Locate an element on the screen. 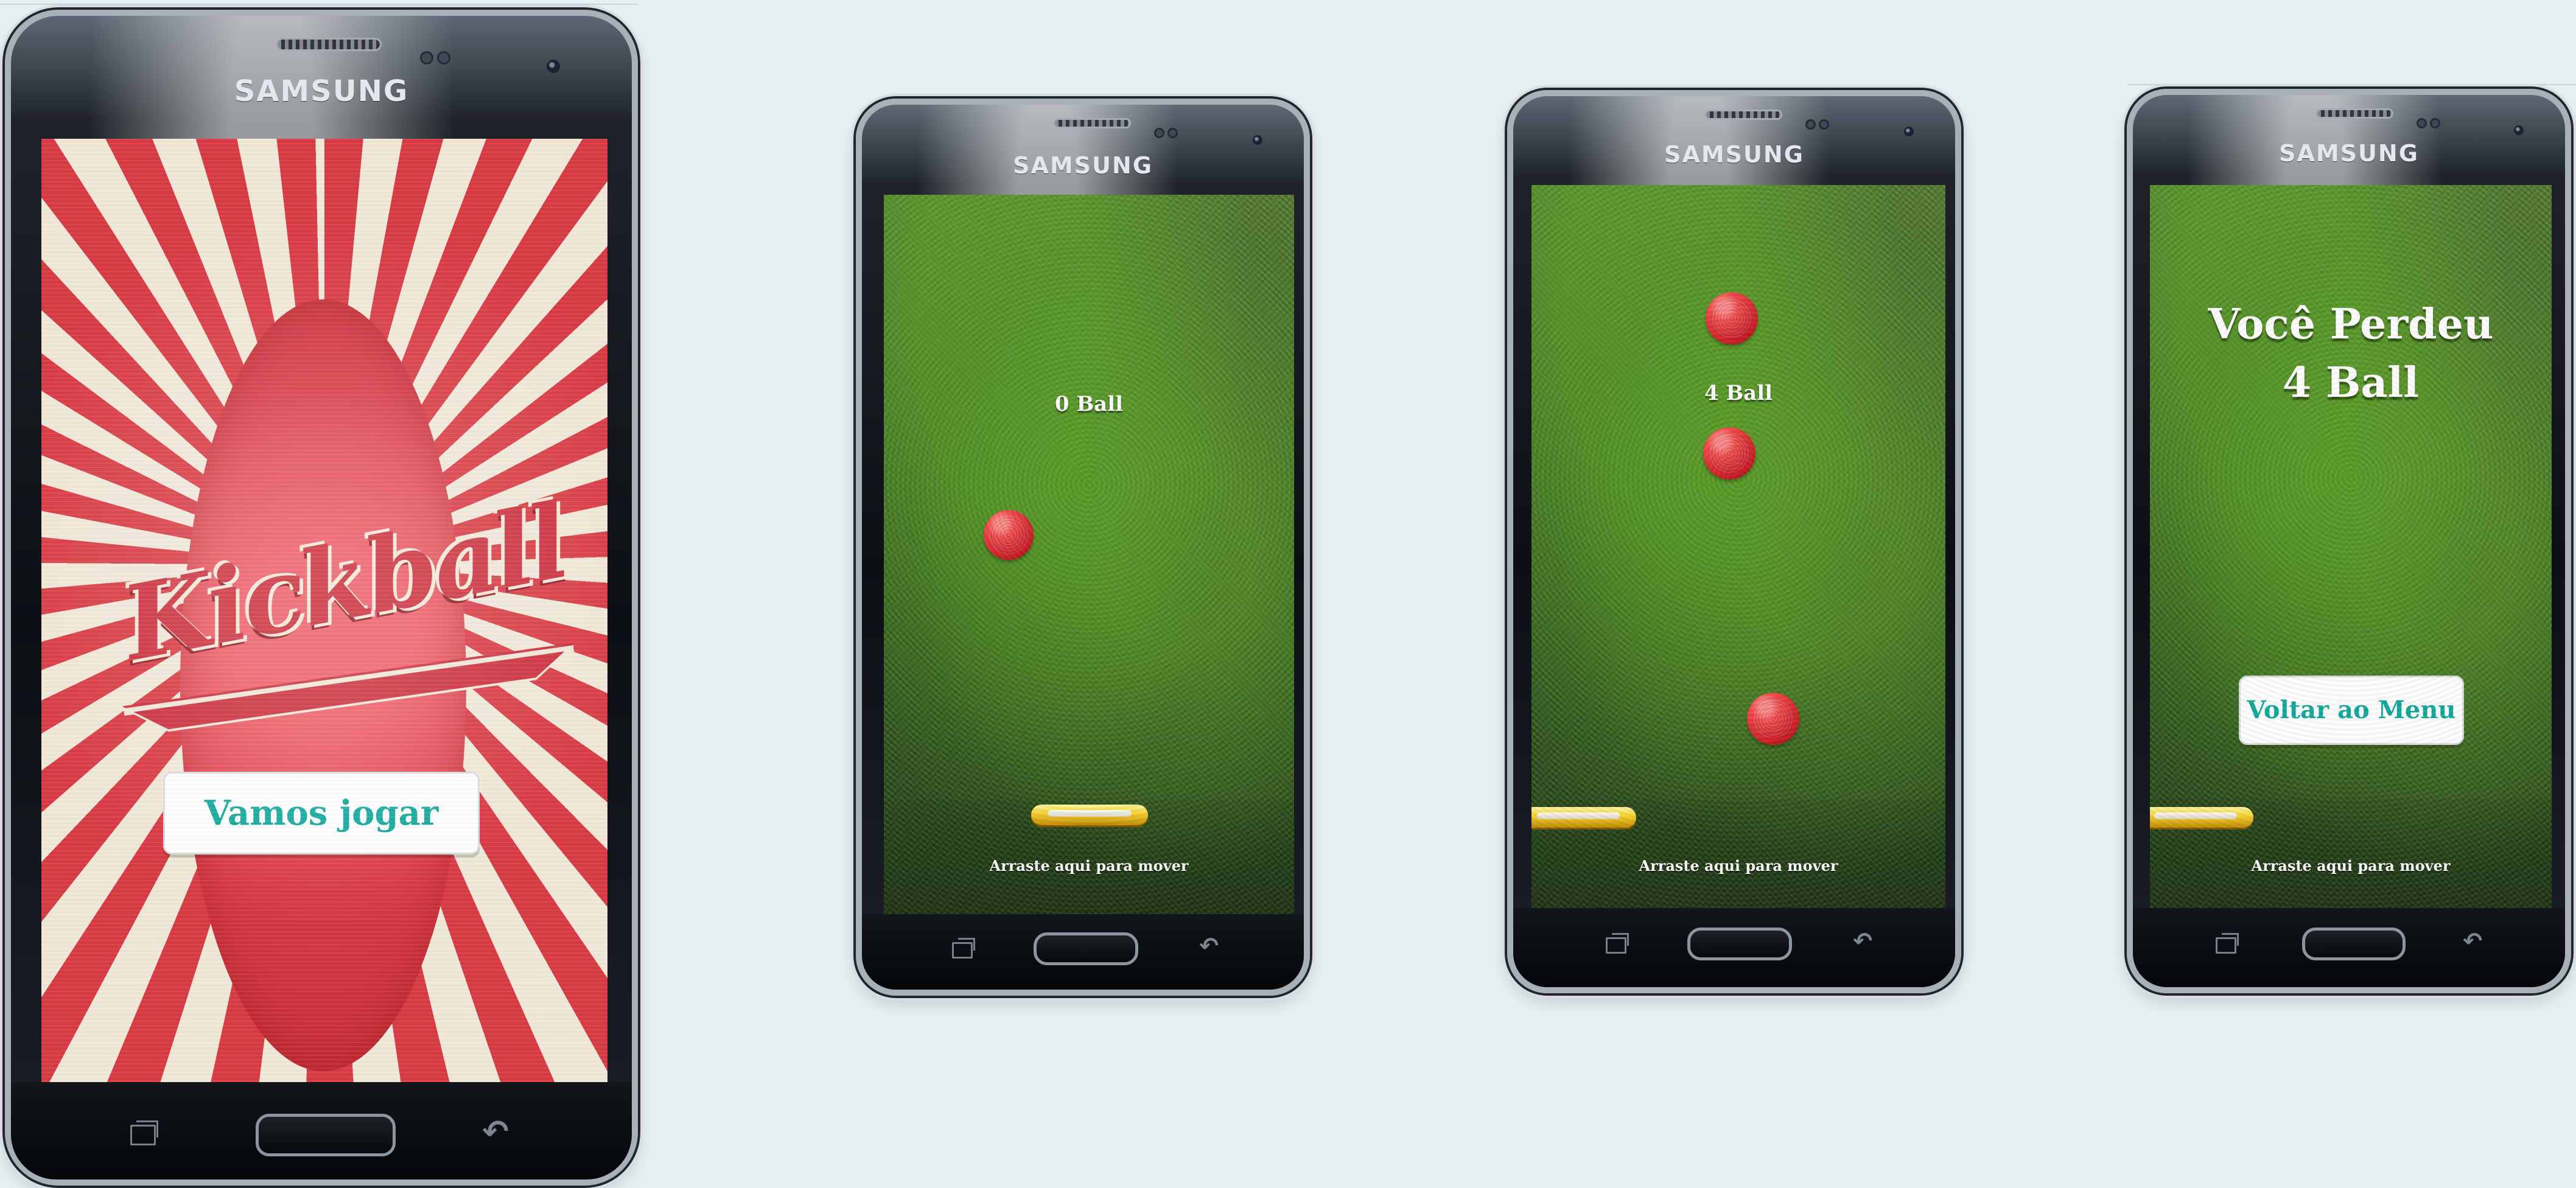 This screenshot has width=2576, height=1188. score-label: 0 Ball is located at coordinates (1089, 404).